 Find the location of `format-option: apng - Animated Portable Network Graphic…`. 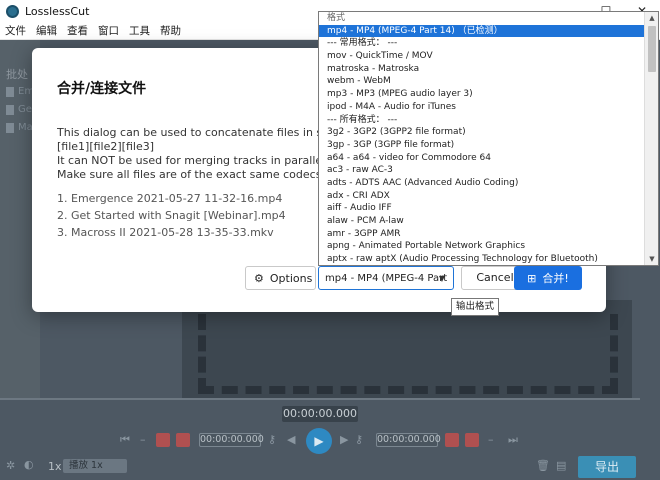

format-option: apng - Animated Portable Network Graphic… is located at coordinates (482, 246).